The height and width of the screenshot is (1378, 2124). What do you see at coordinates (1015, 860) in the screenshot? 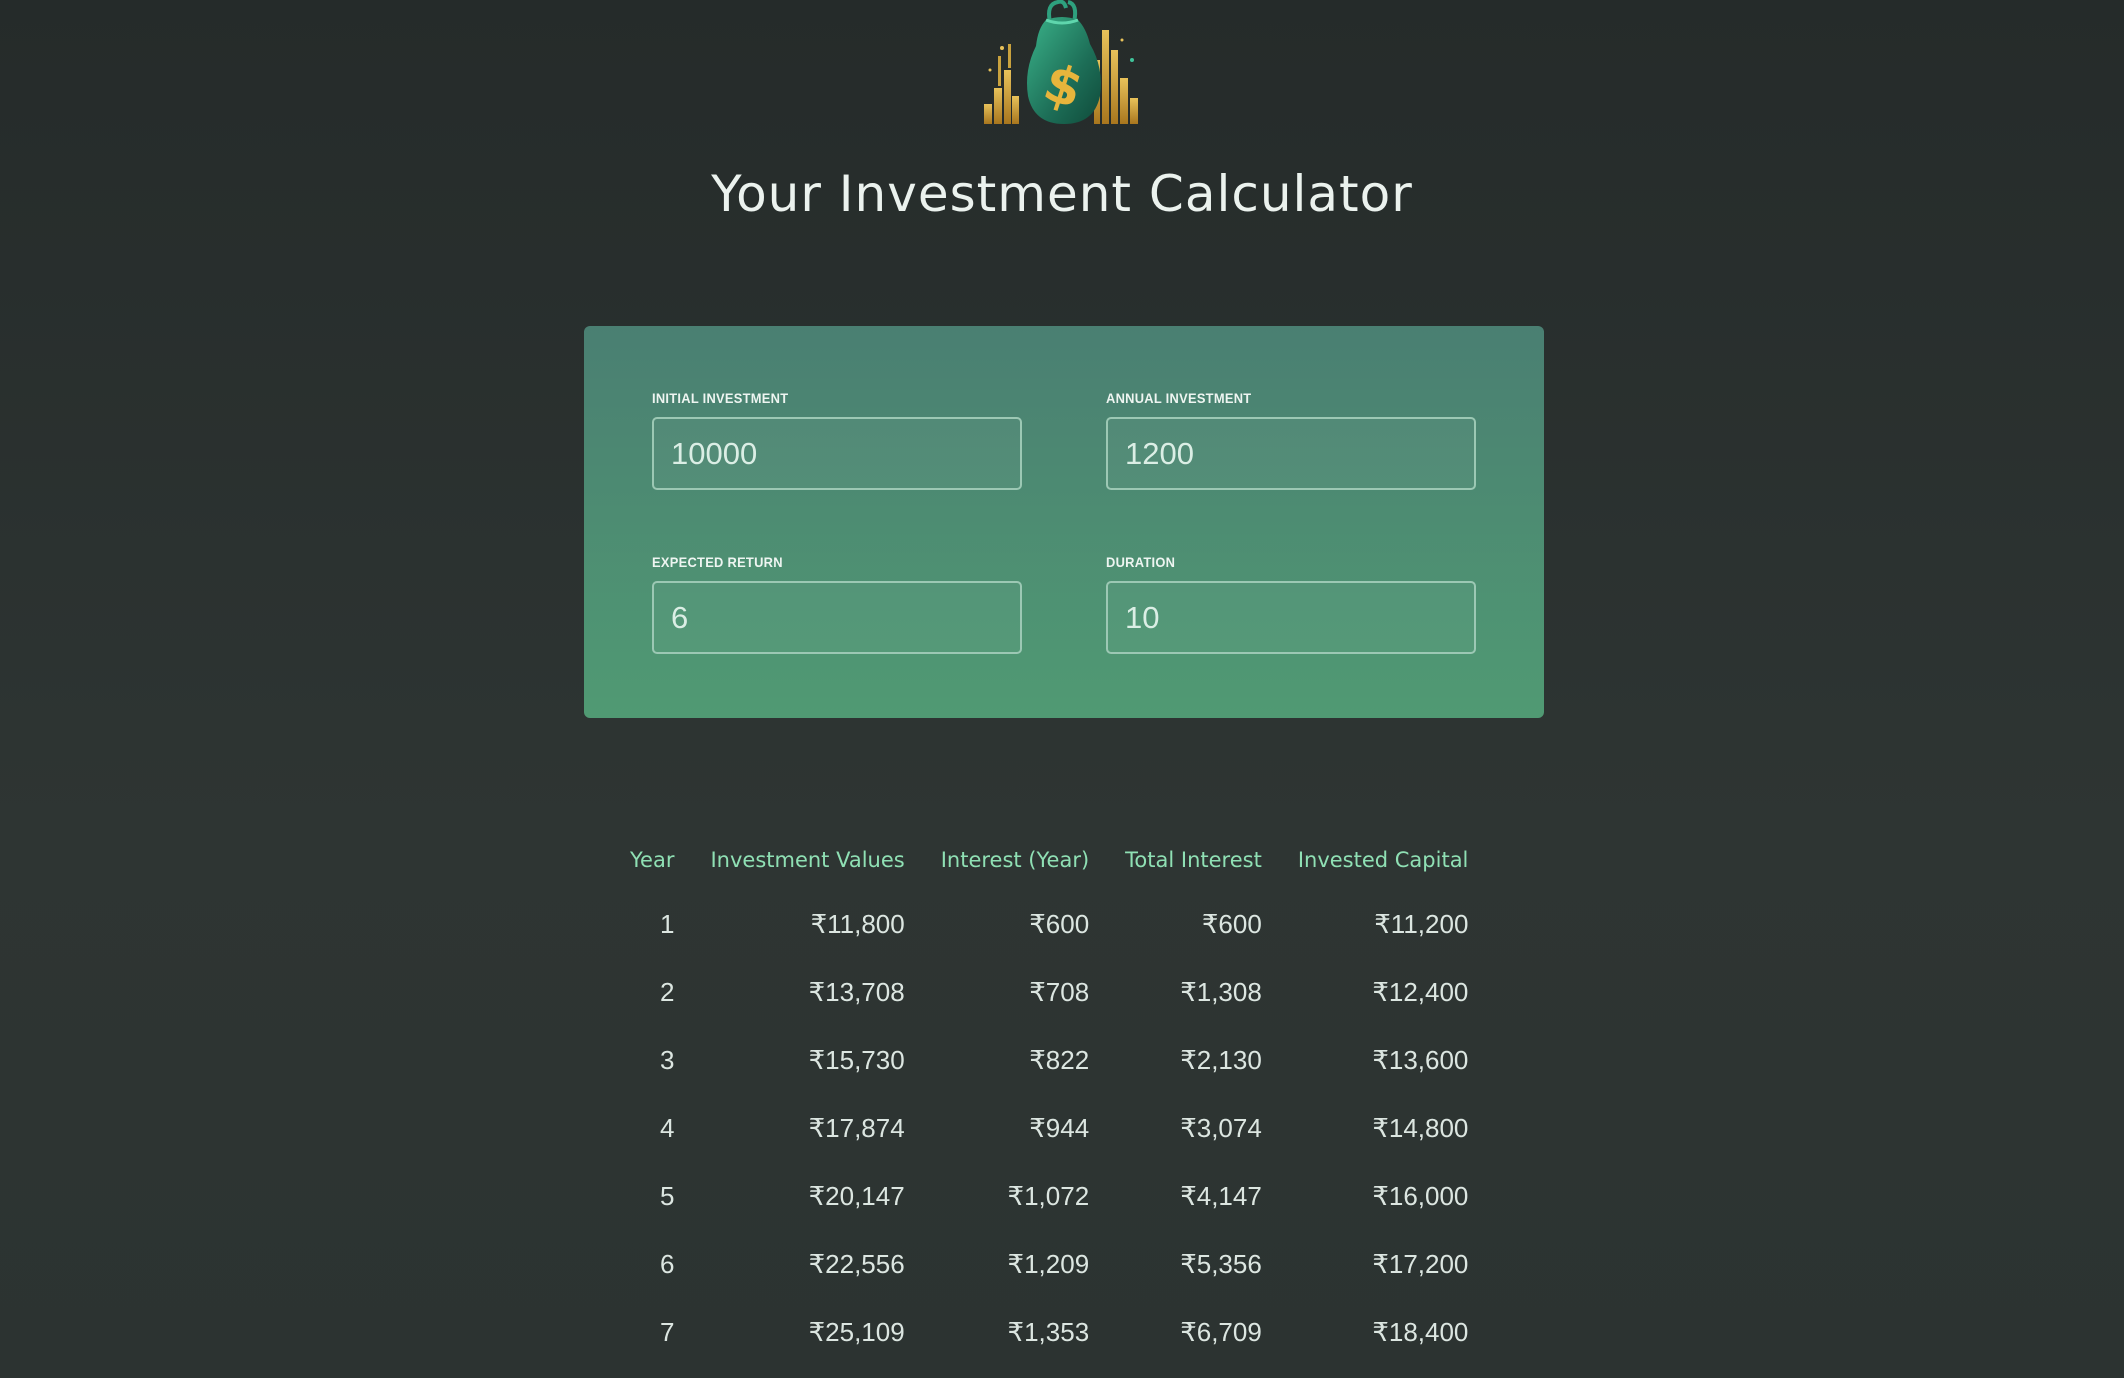
I see `column-header-interest-year: Interest (Year)` at bounding box center [1015, 860].